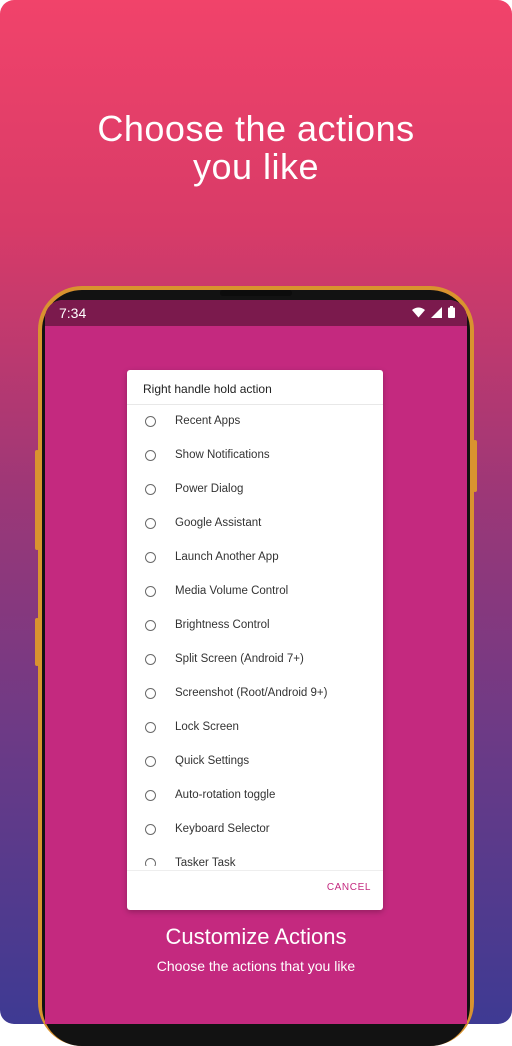 The image size is (512, 1046). I want to click on option-label: Tasker Task, so click(205, 861).